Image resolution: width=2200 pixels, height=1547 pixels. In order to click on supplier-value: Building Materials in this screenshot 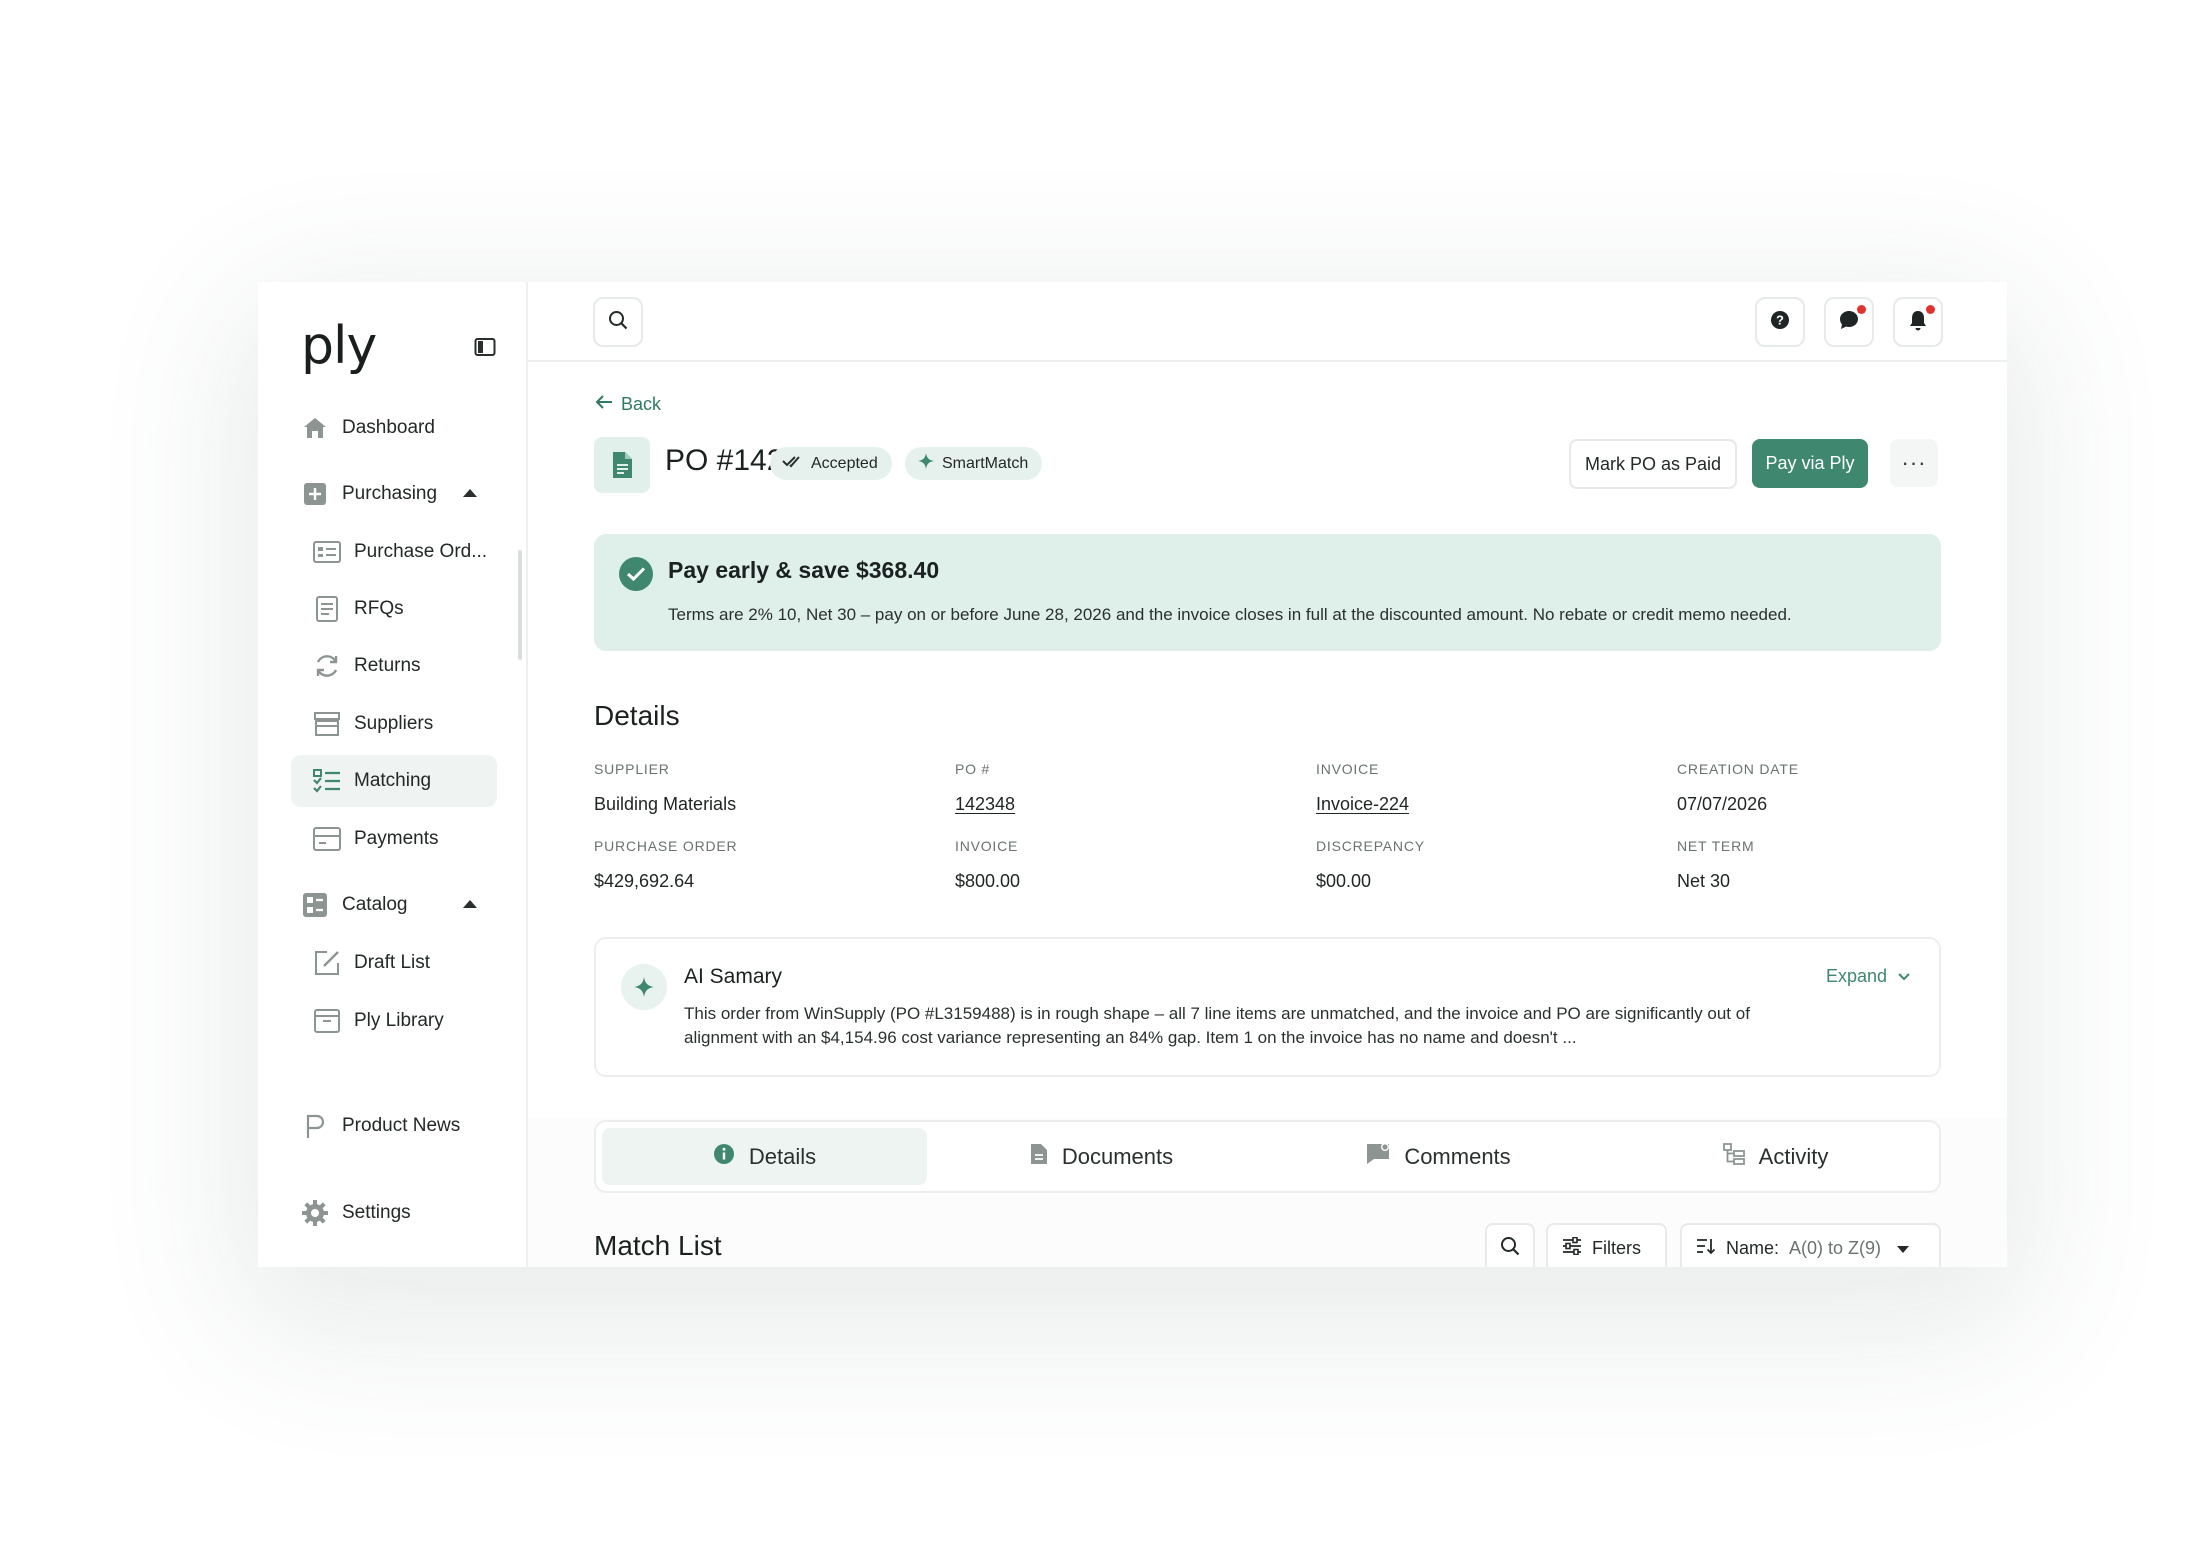, I will do `click(665, 804)`.